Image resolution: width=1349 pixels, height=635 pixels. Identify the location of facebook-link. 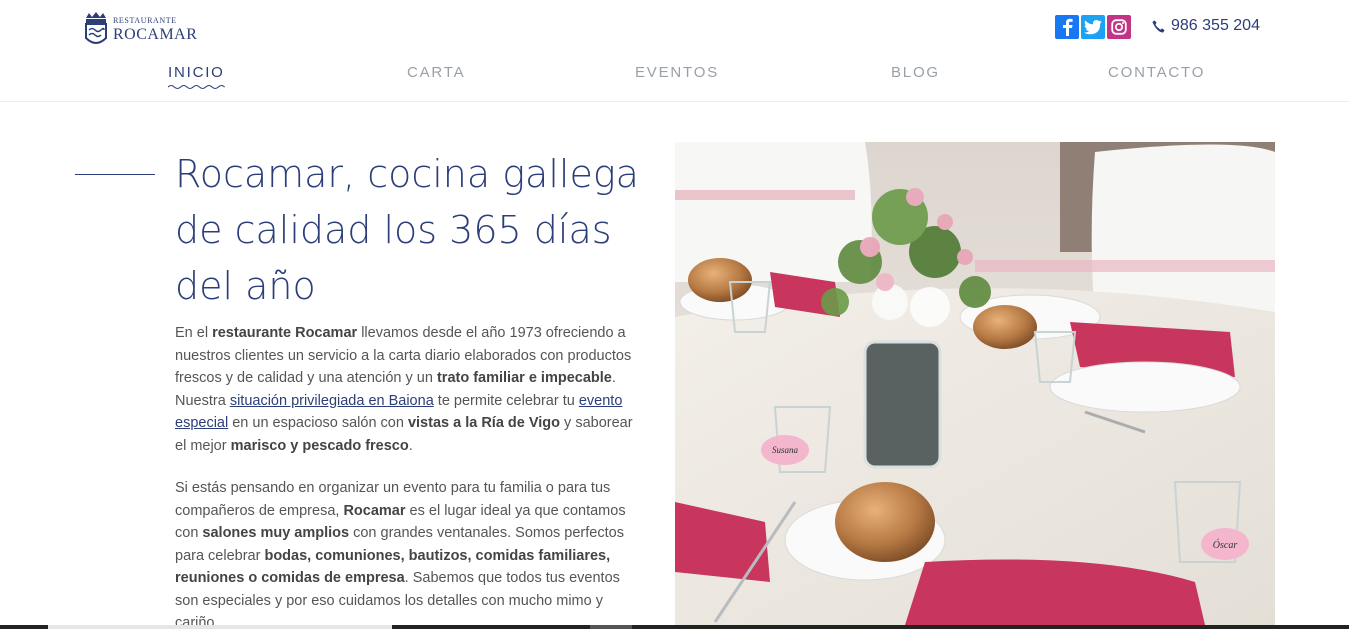
(1067, 27).